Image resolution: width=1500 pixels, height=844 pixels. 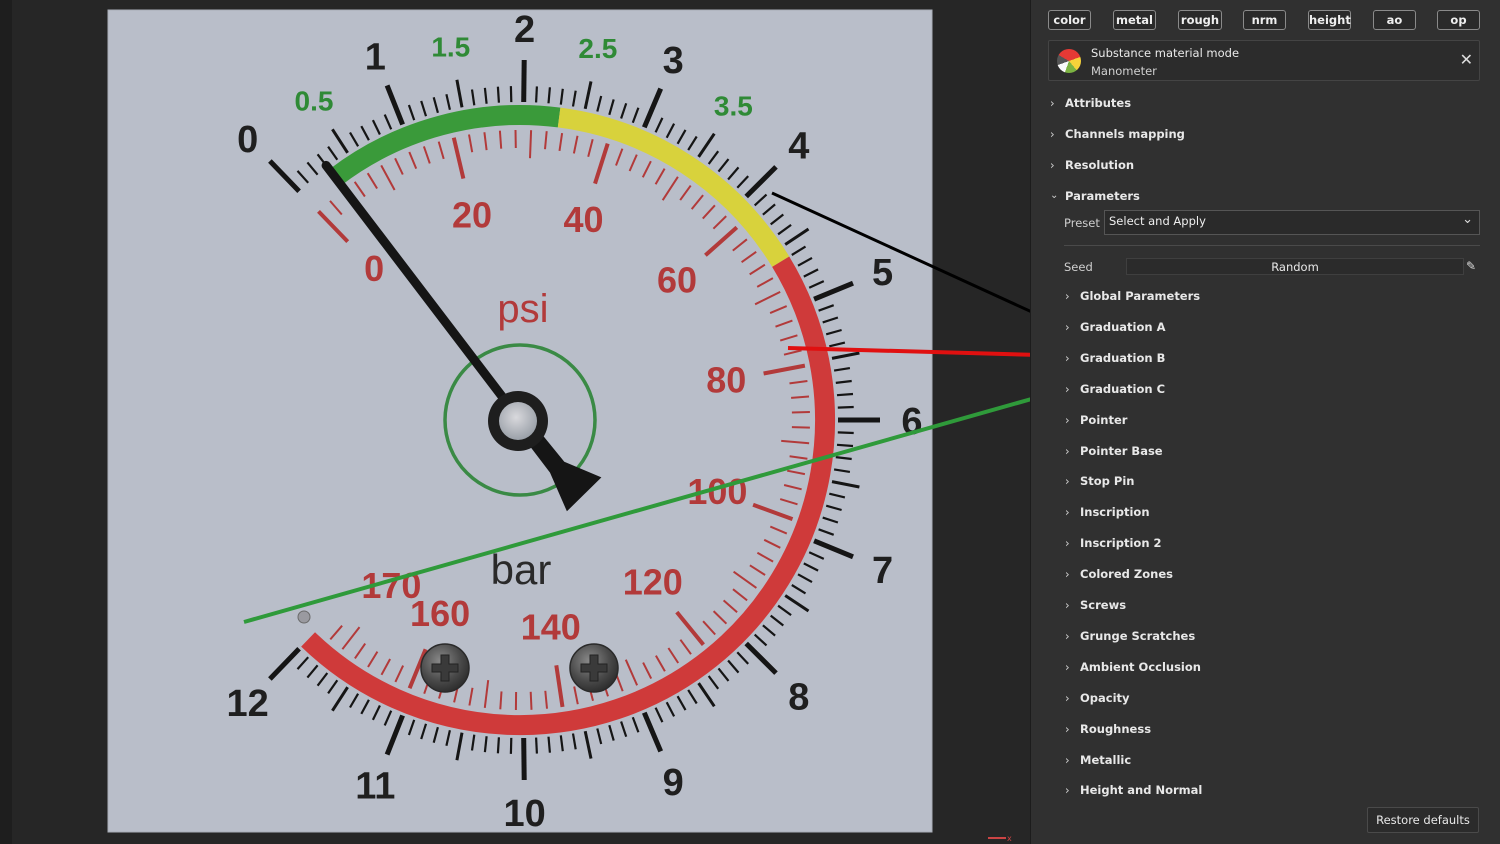 I want to click on material-mode-box: Substance material mode Manometer ✕, so click(x=1264, y=60).